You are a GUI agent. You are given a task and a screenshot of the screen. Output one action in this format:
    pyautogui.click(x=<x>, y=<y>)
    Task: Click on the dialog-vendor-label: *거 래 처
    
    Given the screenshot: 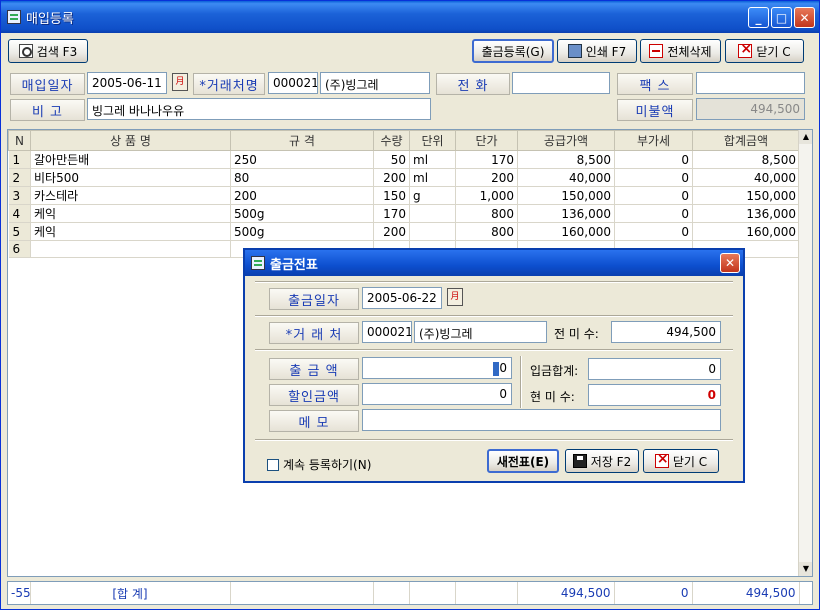 What is the action you would take?
    pyautogui.click(x=314, y=333)
    